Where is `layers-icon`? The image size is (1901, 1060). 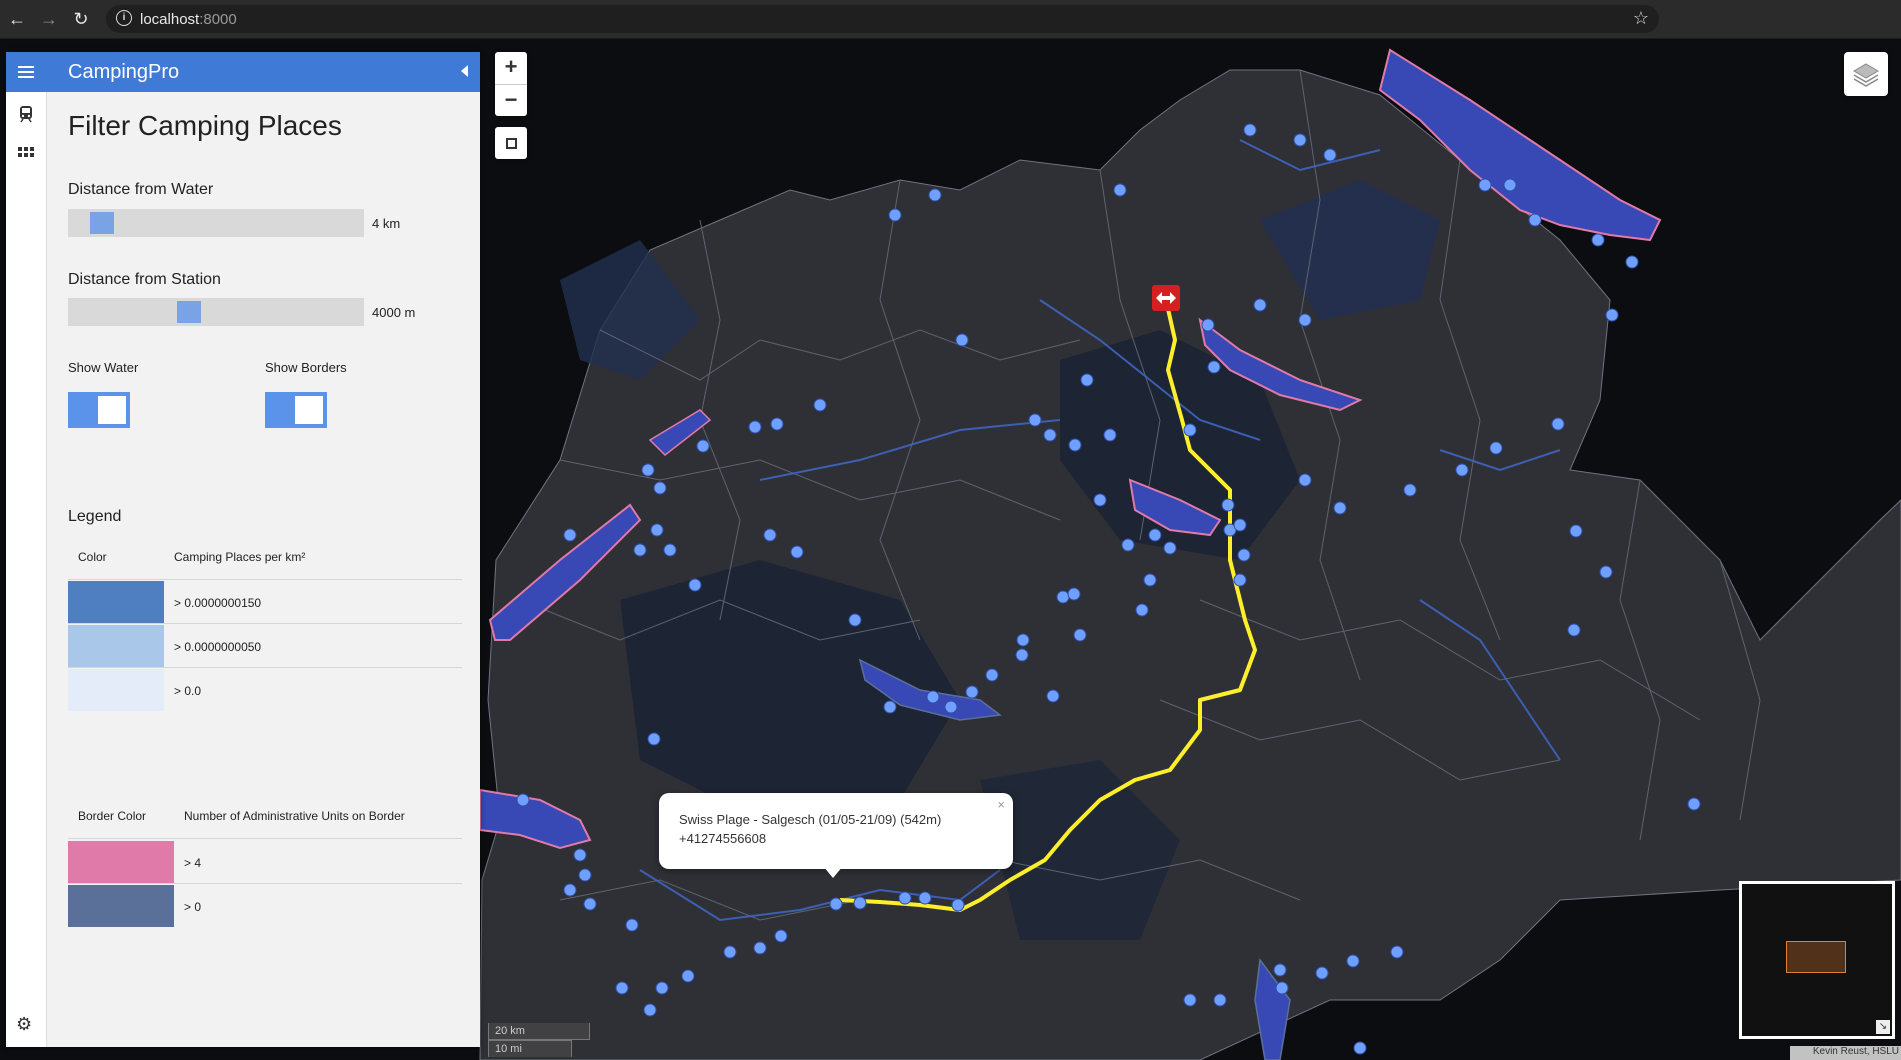 layers-icon is located at coordinates (1866, 75).